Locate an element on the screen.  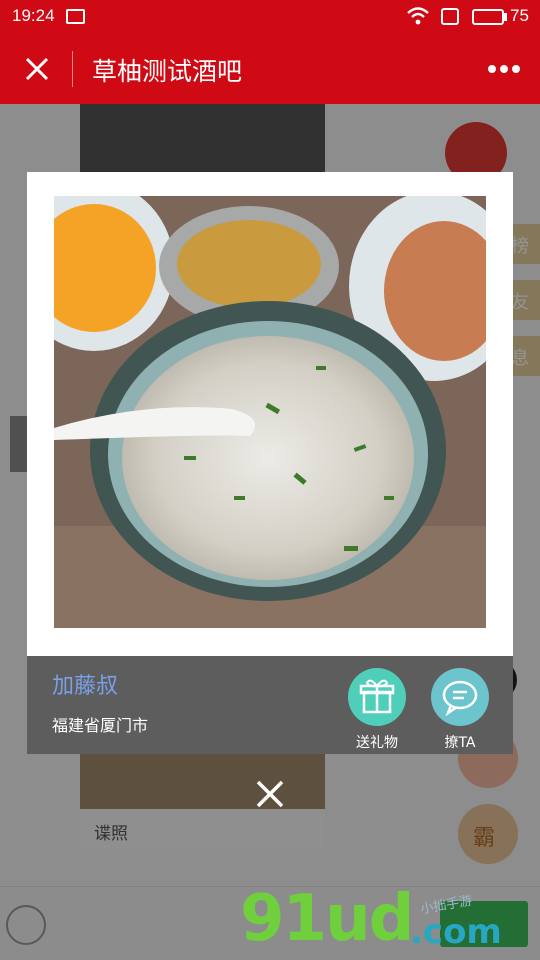
status-time: 19:24 is located at coordinates (33, 15).